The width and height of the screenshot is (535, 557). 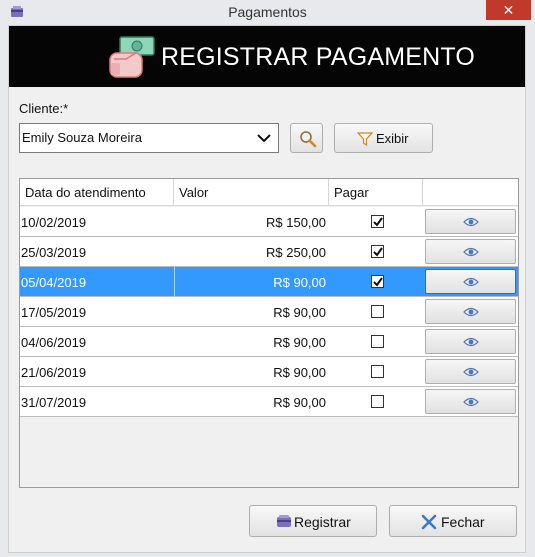 I want to click on search-icon, so click(x=308, y=139).